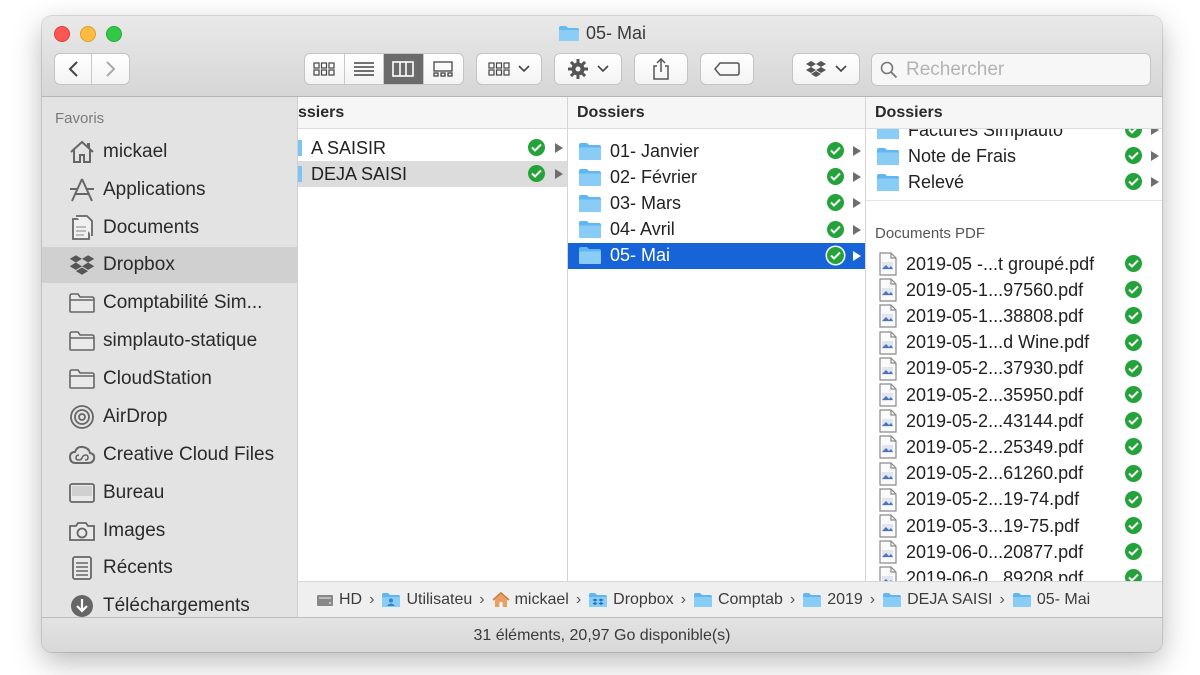  What do you see at coordinates (1014, 447) in the screenshot?
I see `file-item: 2019-05-2...25349.pdf` at bounding box center [1014, 447].